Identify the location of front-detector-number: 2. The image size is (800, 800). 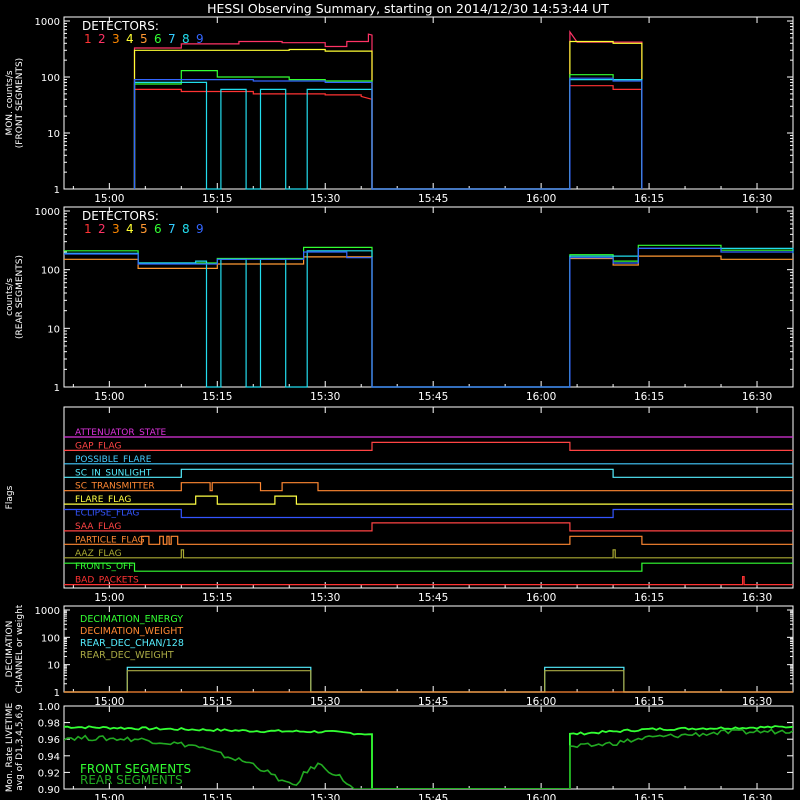
(102, 39).